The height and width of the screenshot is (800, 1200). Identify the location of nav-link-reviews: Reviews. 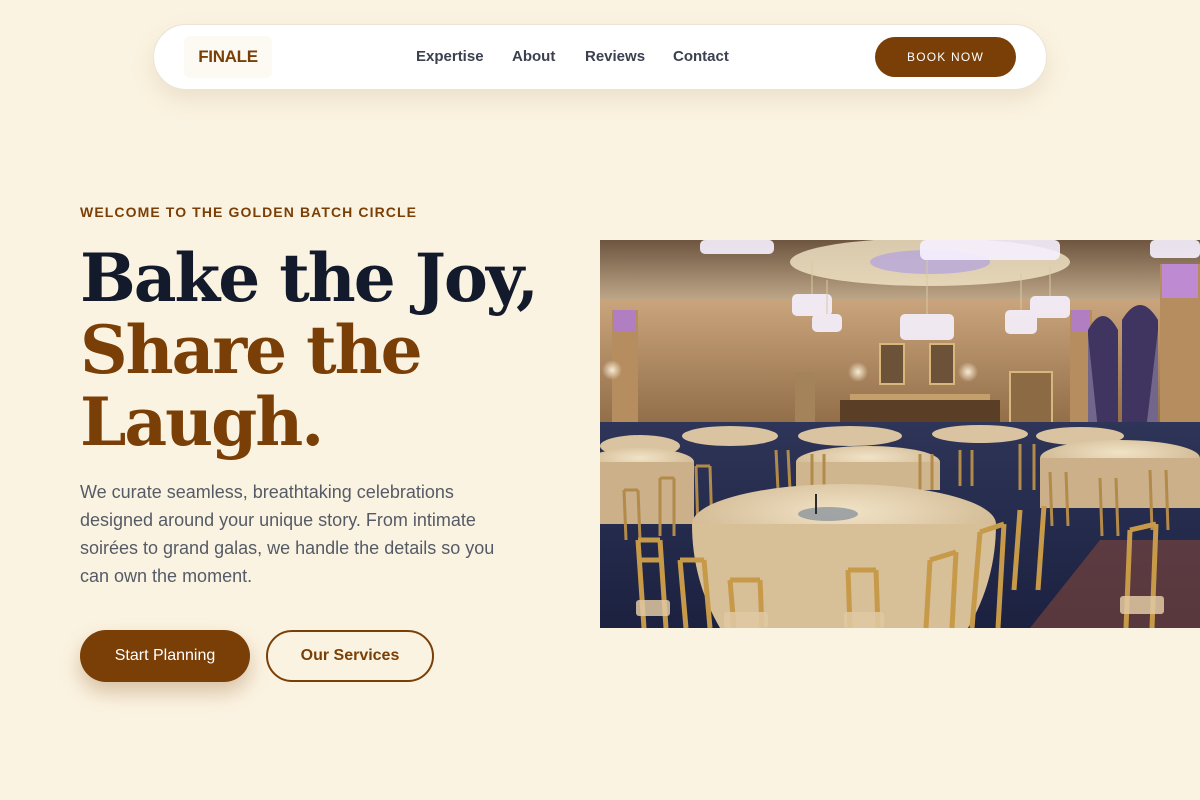
(615, 57).